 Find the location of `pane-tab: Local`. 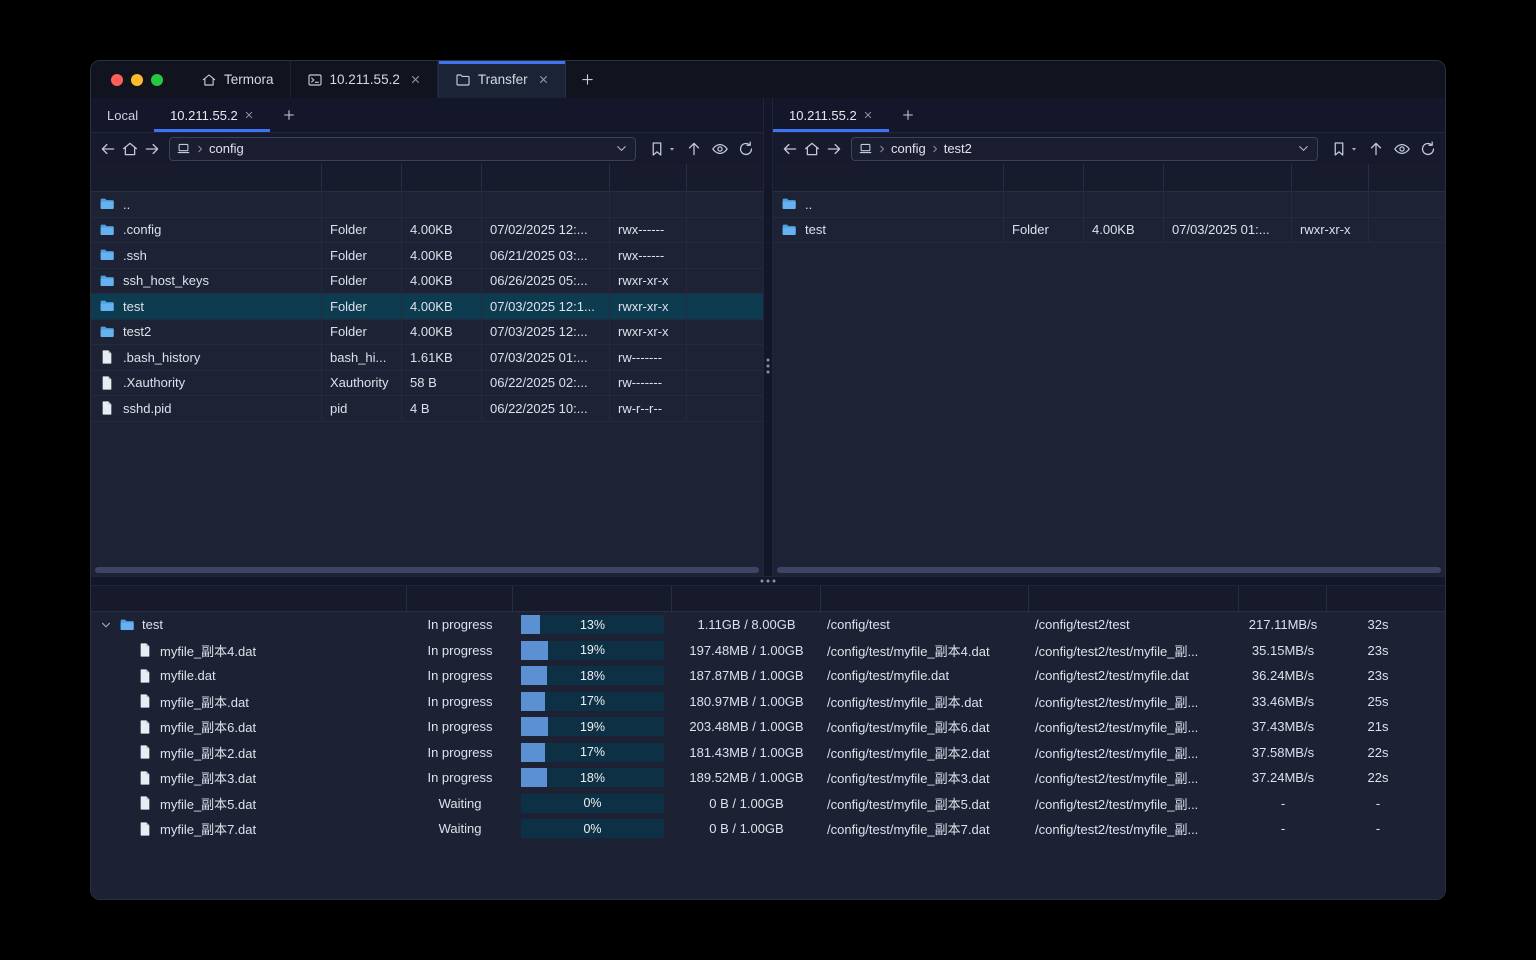

pane-tab: Local is located at coordinates (122, 115).